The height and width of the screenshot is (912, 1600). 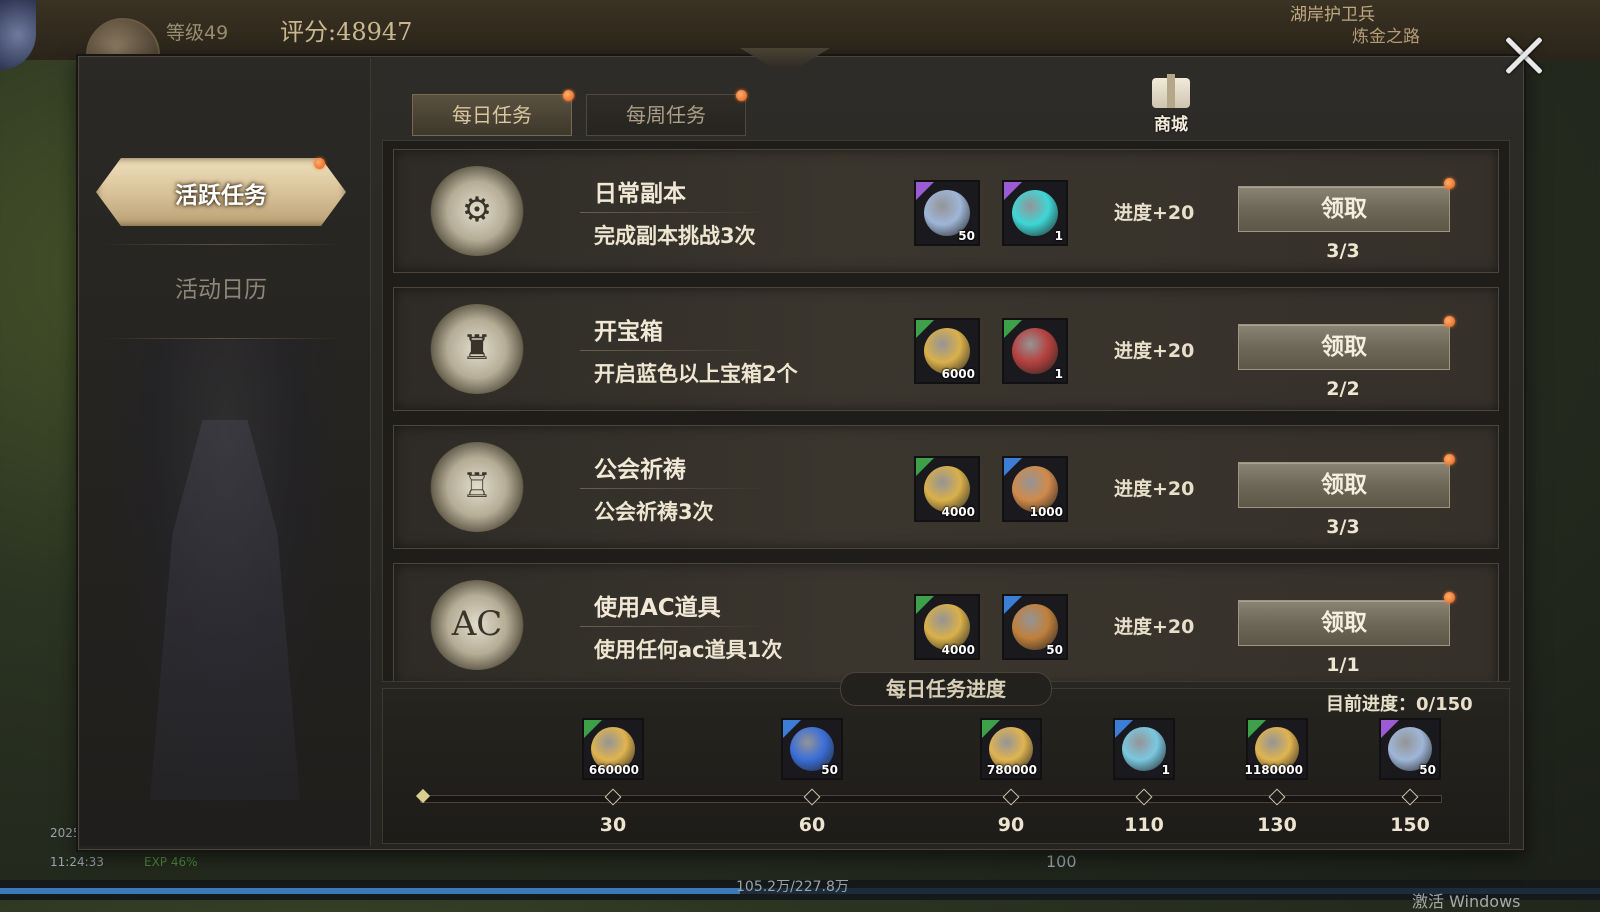 What do you see at coordinates (654, 512) in the screenshot?
I see `task-description: 公会祈祷3次` at bounding box center [654, 512].